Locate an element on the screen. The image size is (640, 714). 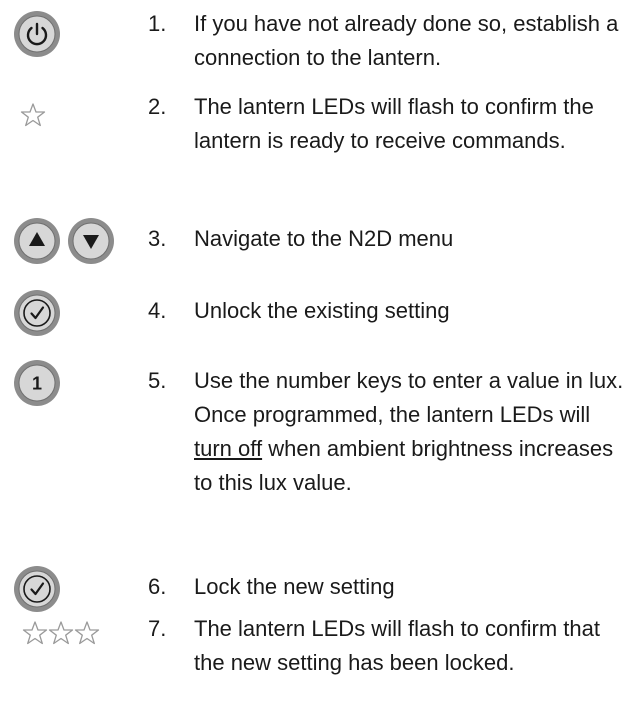
key-label: 1 is located at coordinates (37, 384).